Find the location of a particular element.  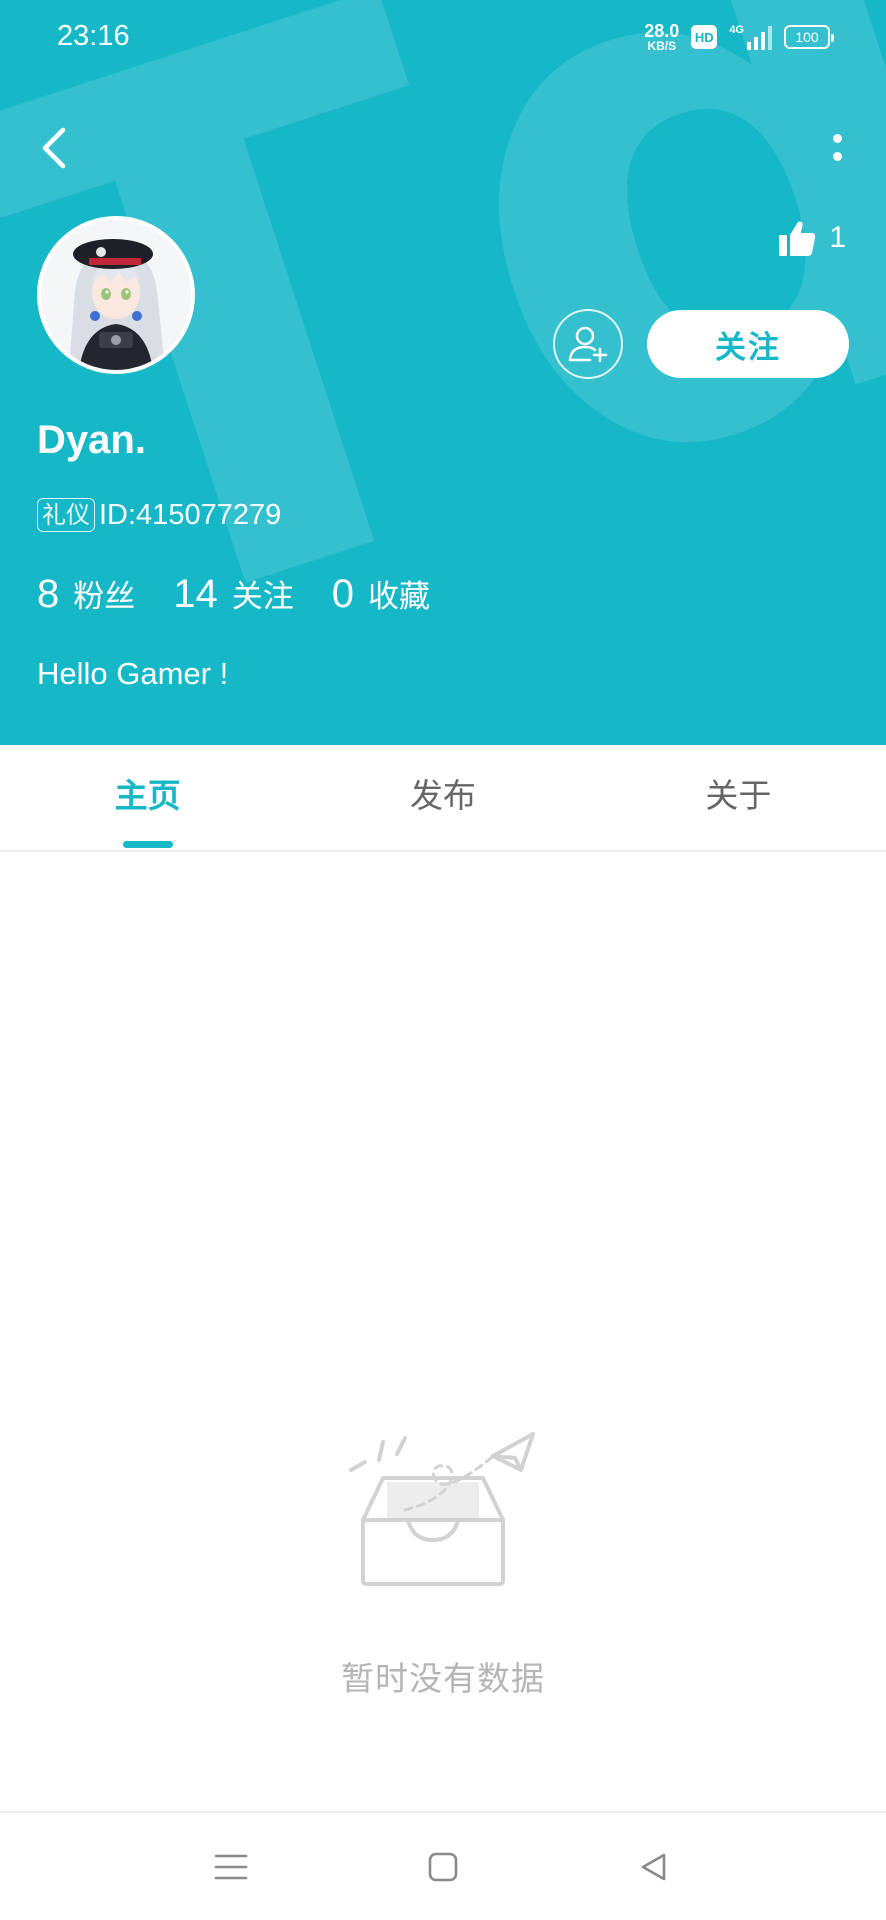

home-button is located at coordinates (443, 1867).